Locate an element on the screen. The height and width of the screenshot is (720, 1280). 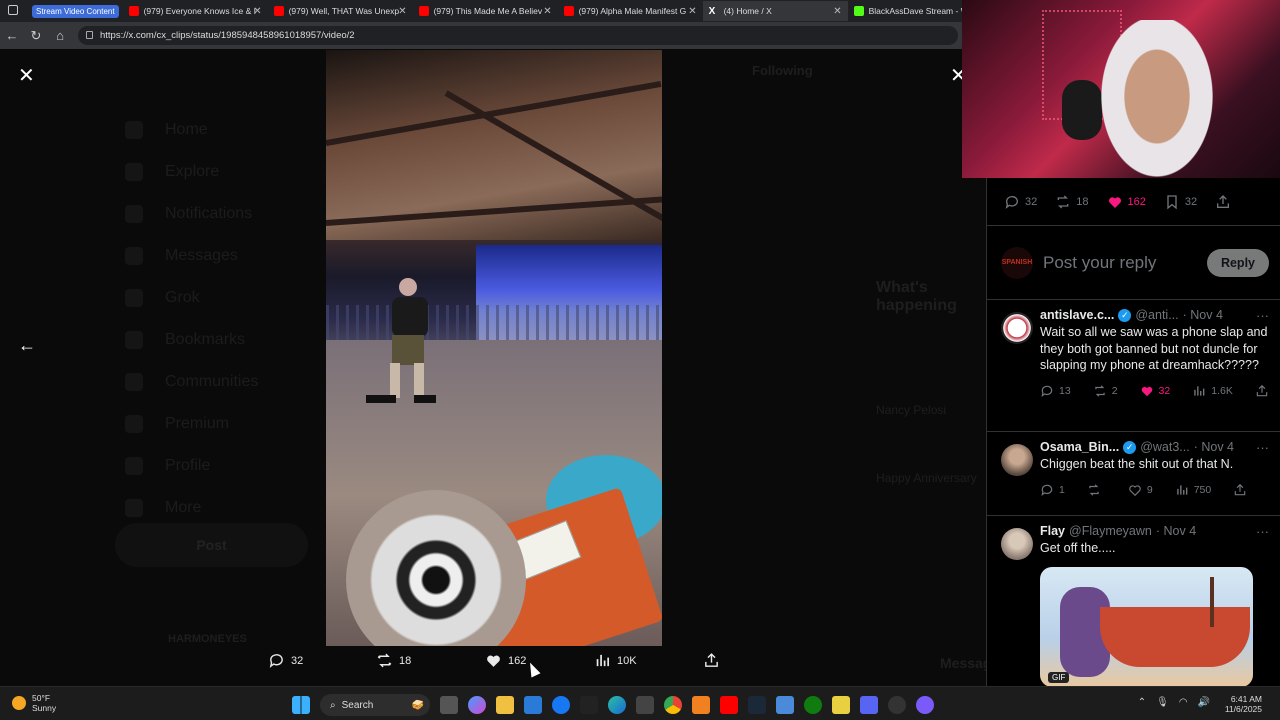
home-icon: ⌂ is located at coordinates (60, 35).